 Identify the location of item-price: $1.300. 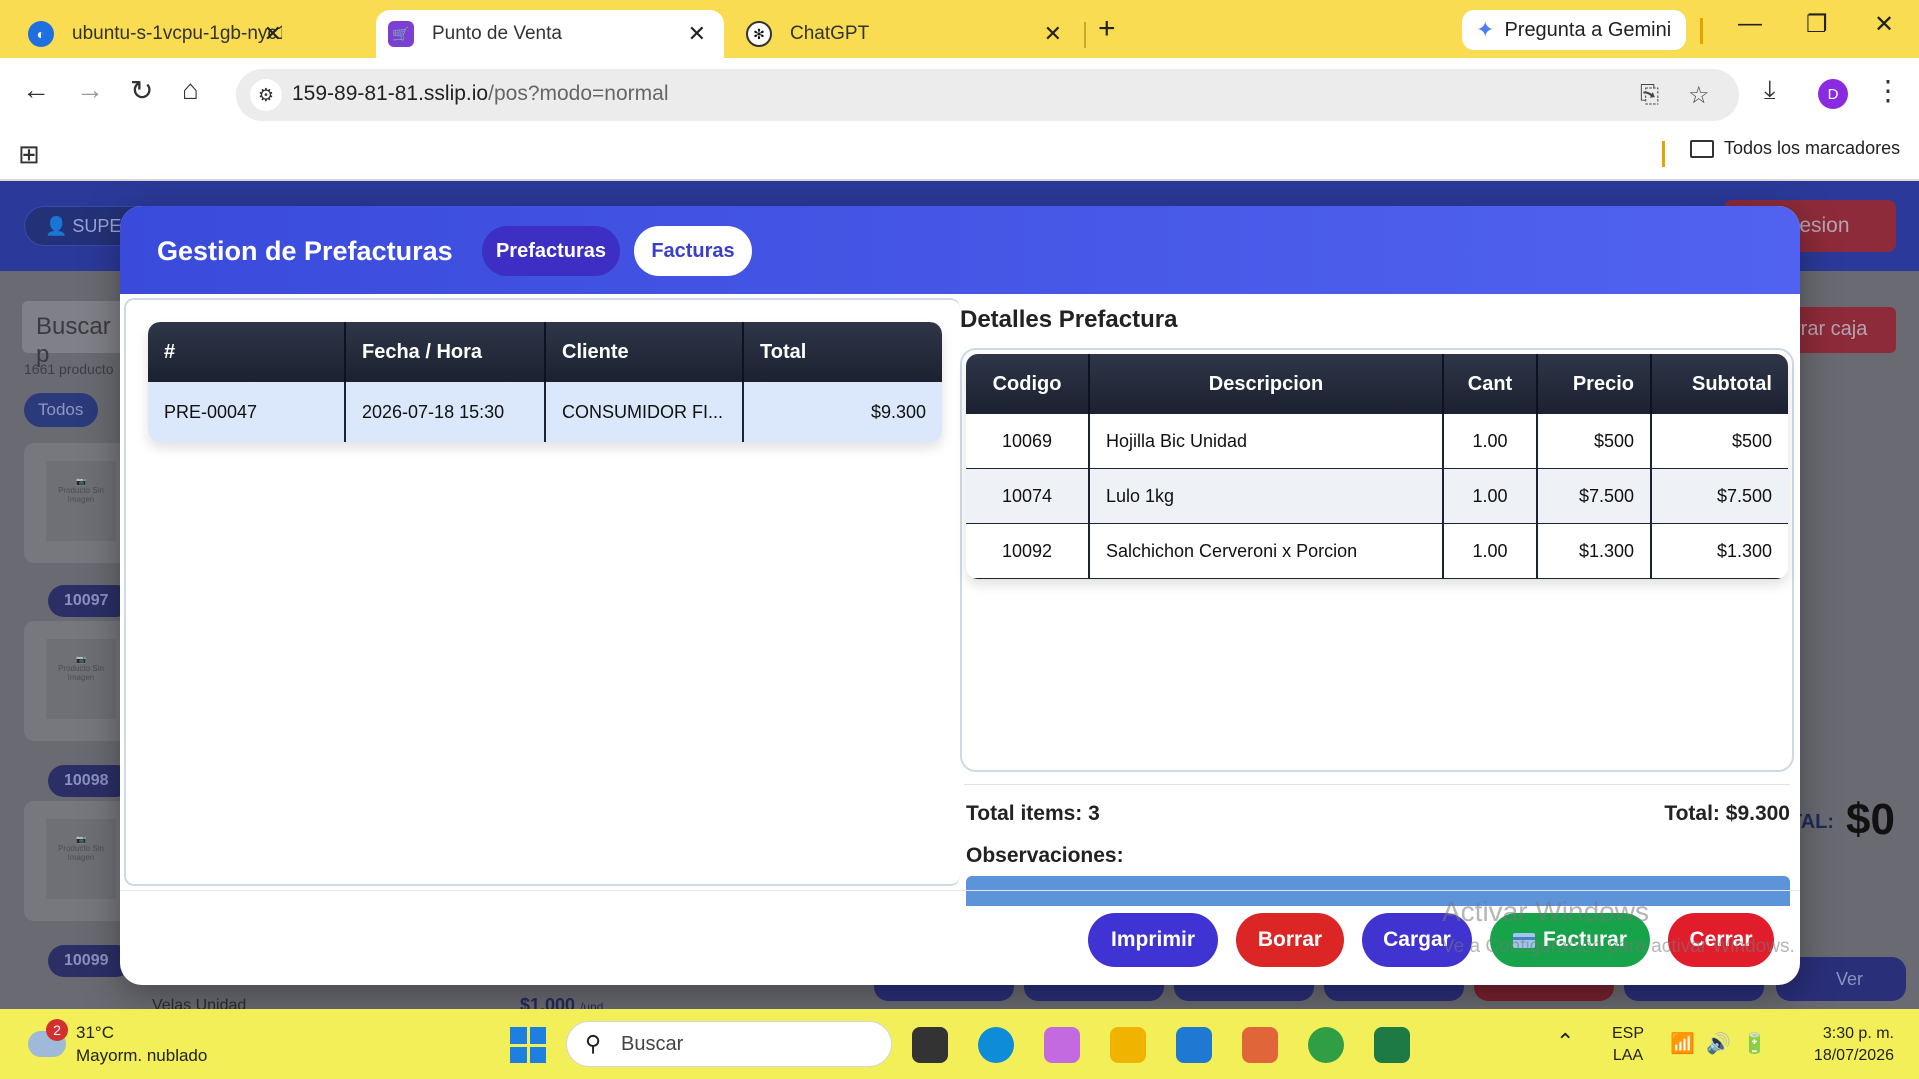
(1595, 551).